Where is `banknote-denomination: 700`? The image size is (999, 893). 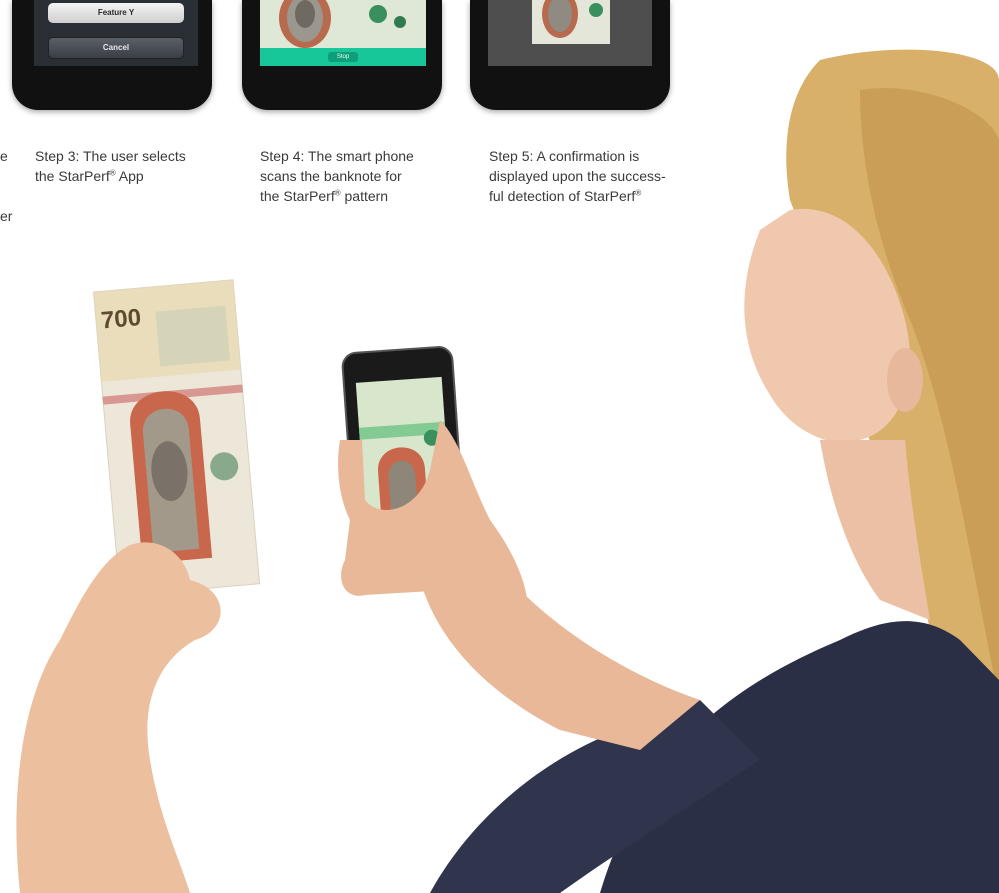 banknote-denomination: 700 is located at coordinates (121, 319).